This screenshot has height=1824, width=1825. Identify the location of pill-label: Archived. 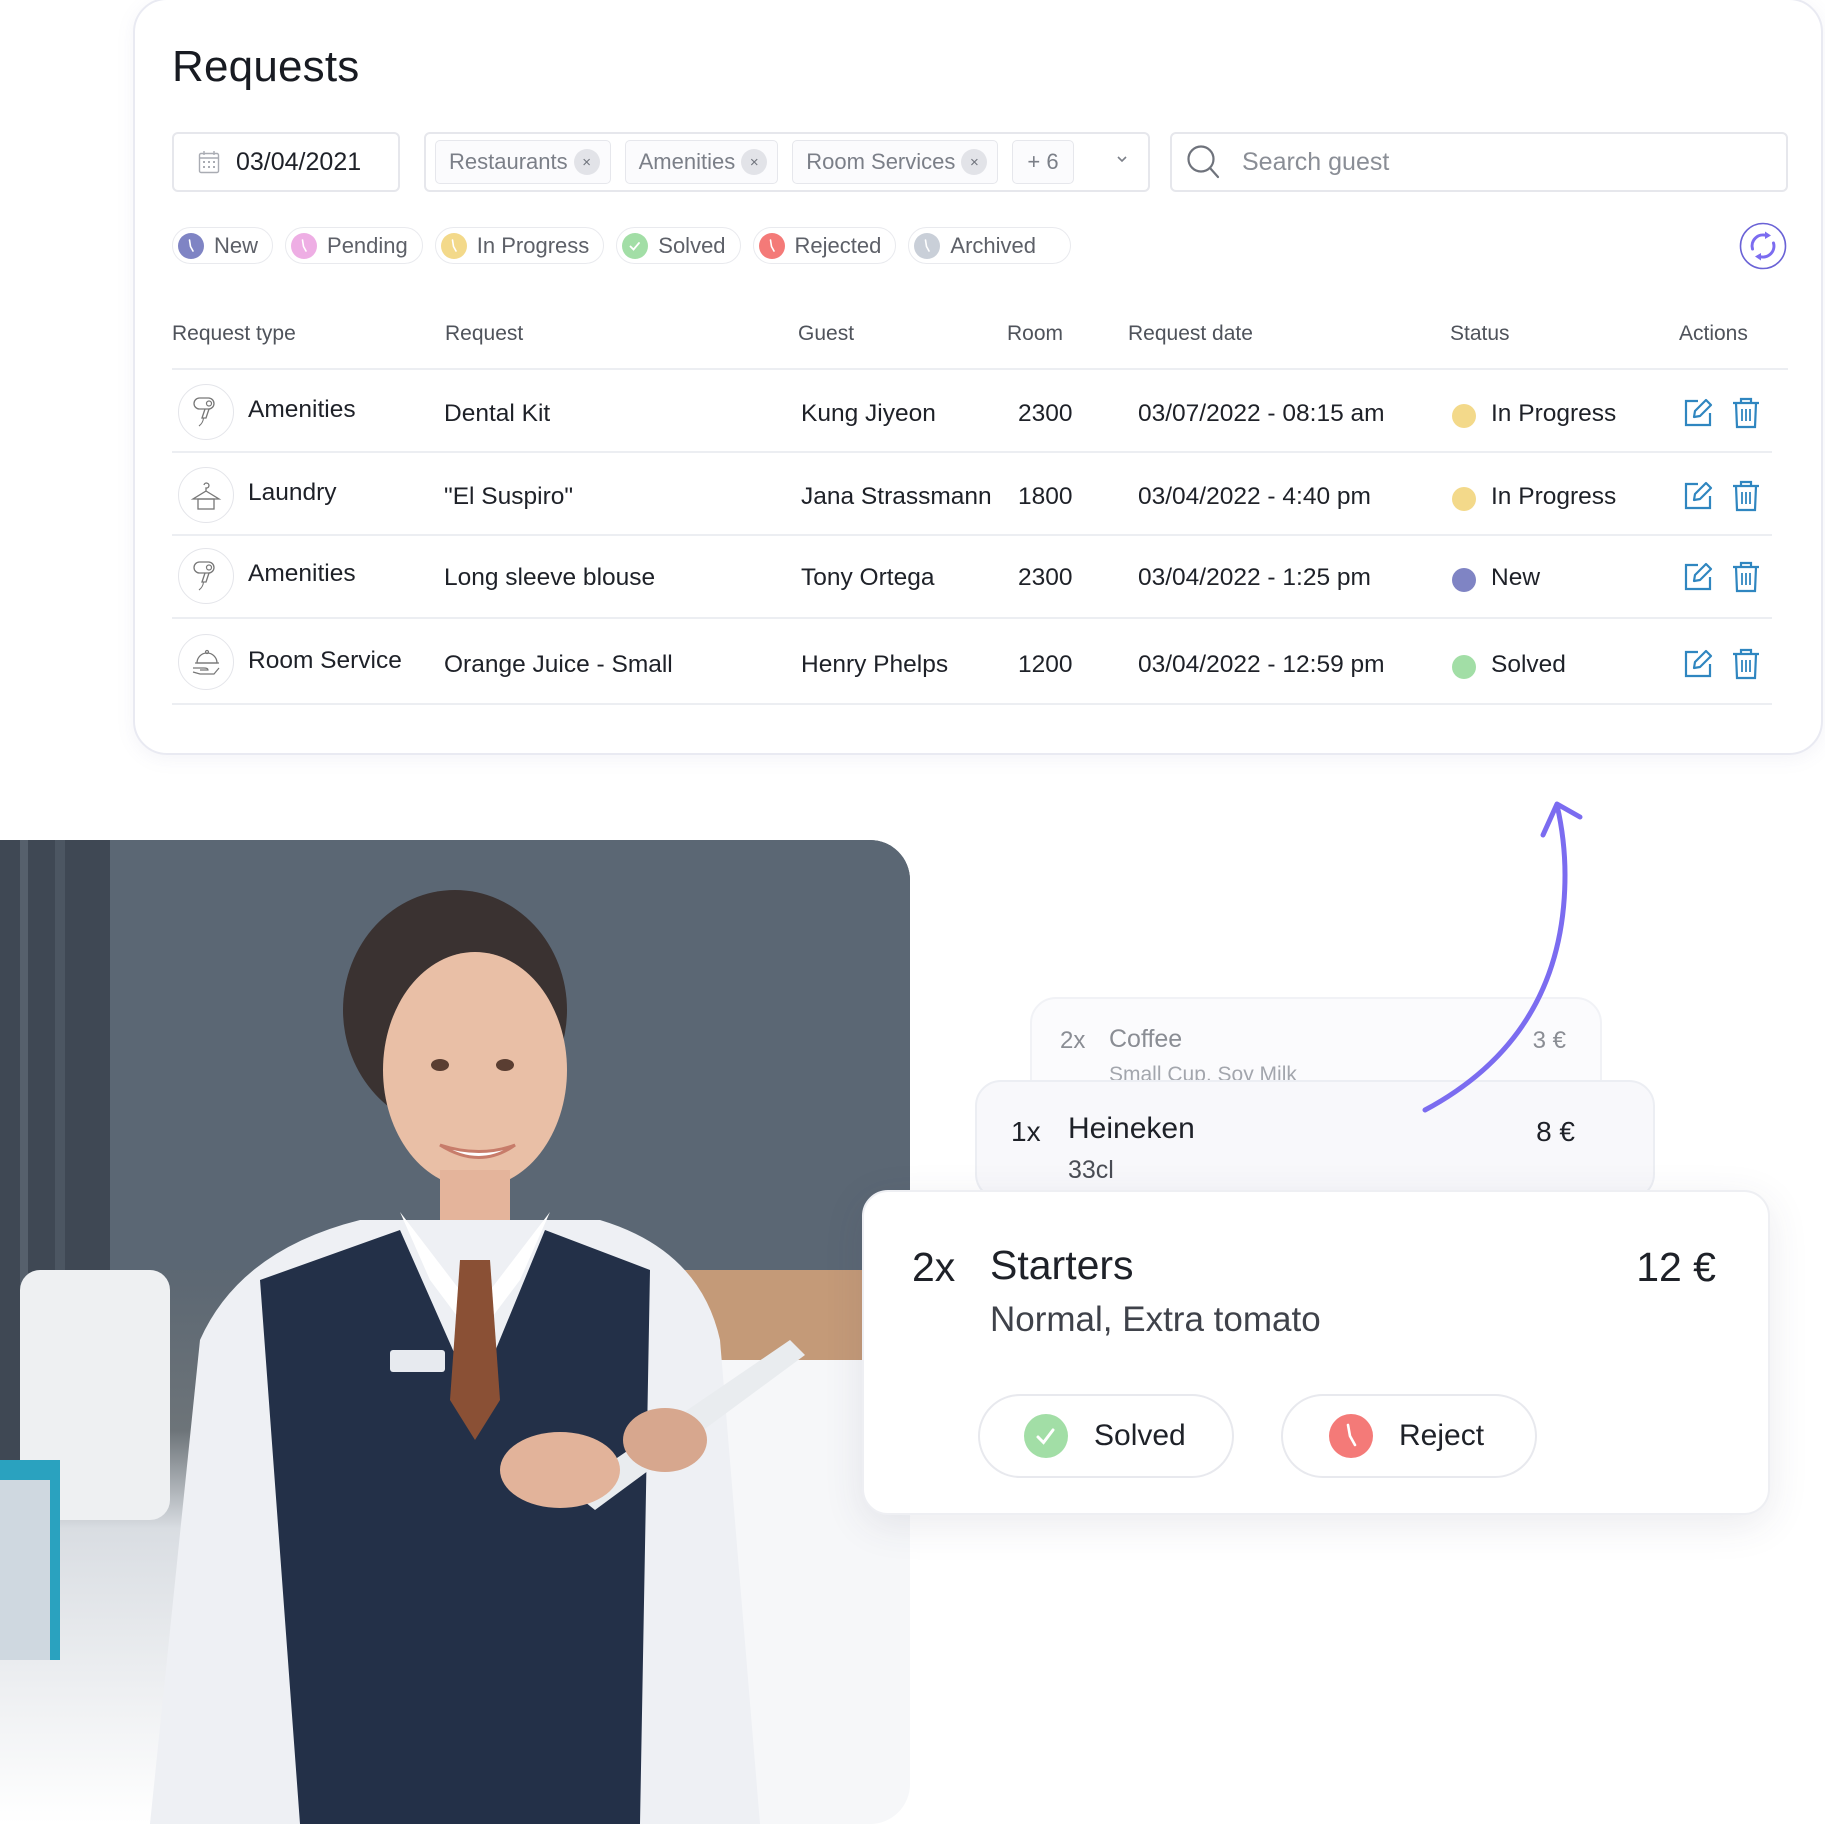
(993, 245).